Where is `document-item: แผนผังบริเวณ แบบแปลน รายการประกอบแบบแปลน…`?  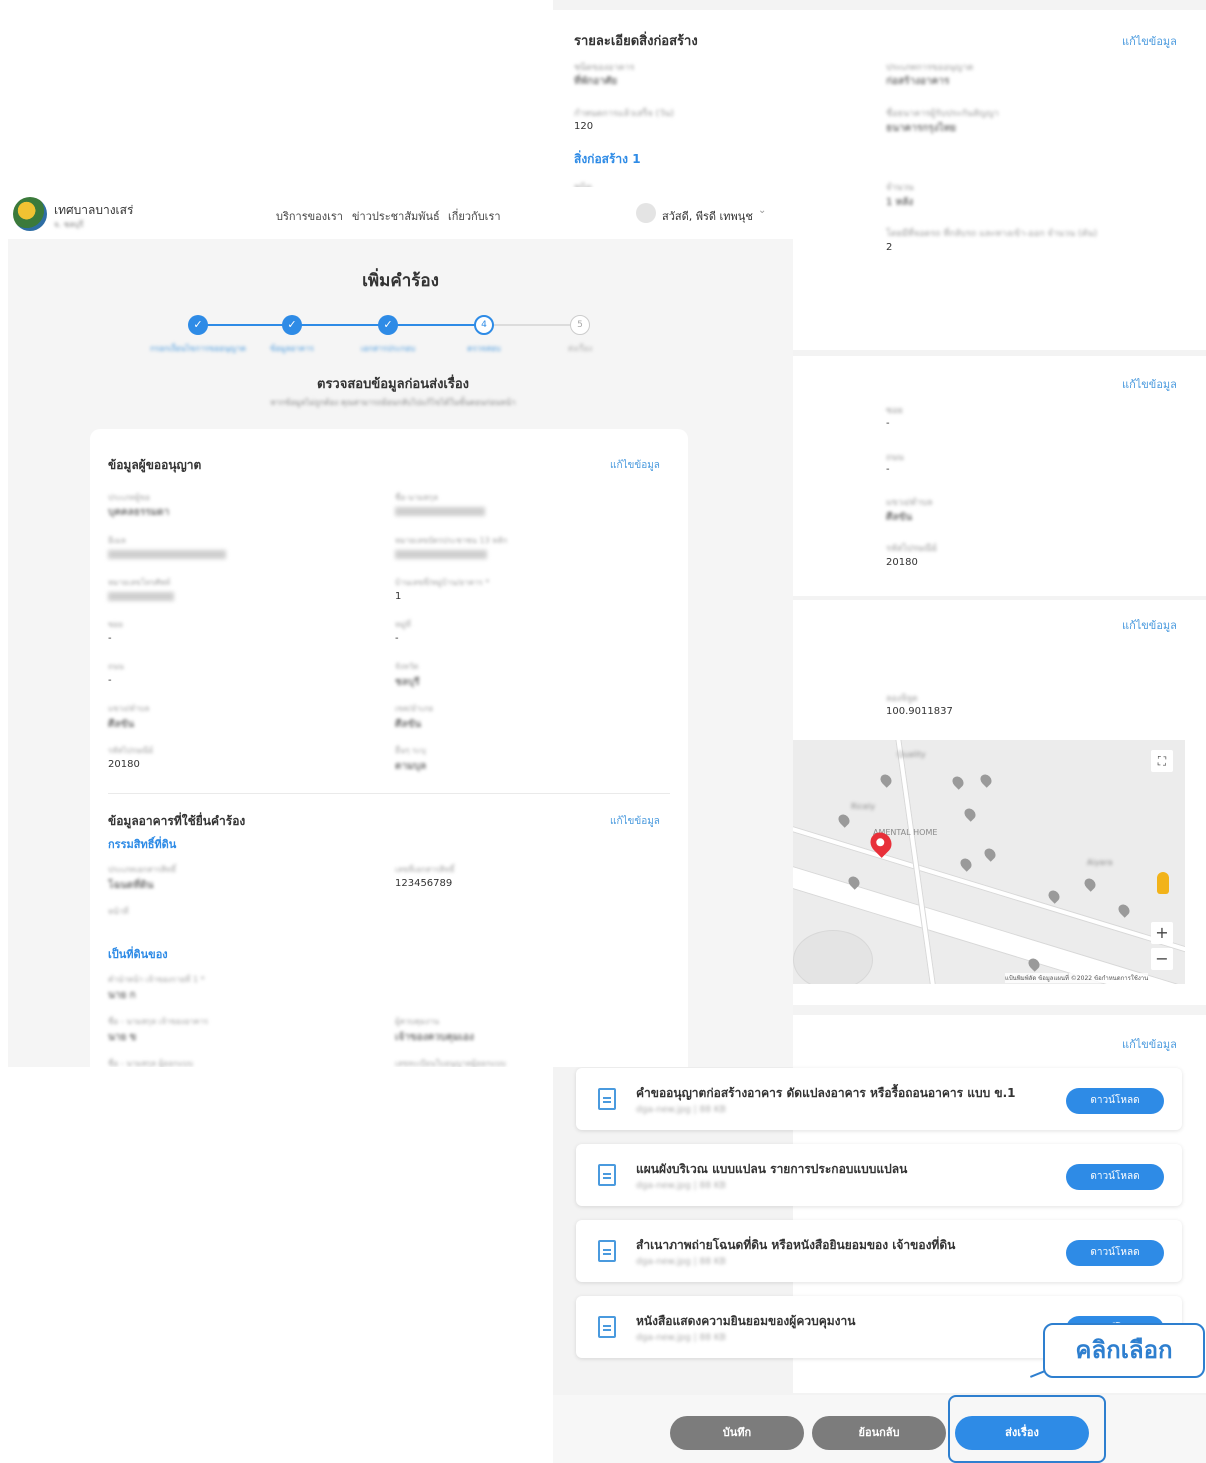
document-item: แผนผังบริเวณ แบบแปลน รายการประกอบแบบแปลน… is located at coordinates (879, 1175).